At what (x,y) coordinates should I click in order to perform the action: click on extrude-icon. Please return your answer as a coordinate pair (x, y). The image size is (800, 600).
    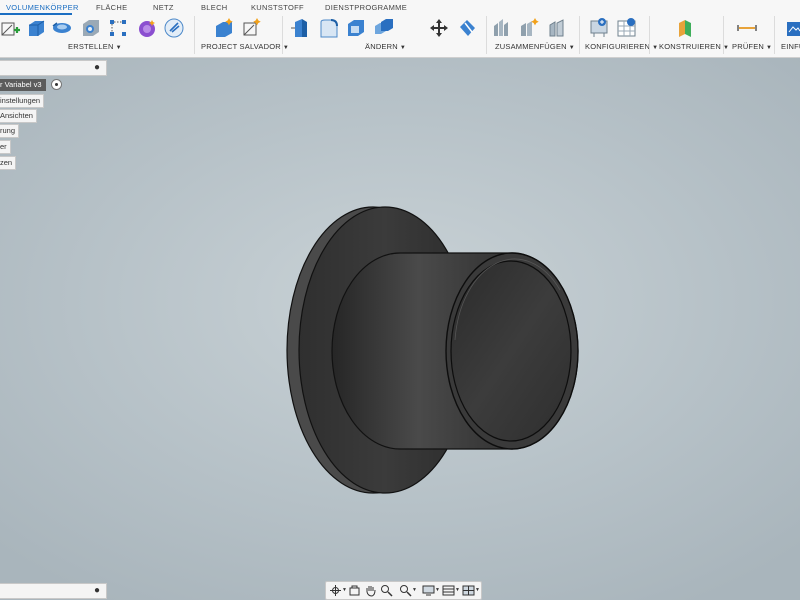
    Looking at the image, I should click on (36, 28).